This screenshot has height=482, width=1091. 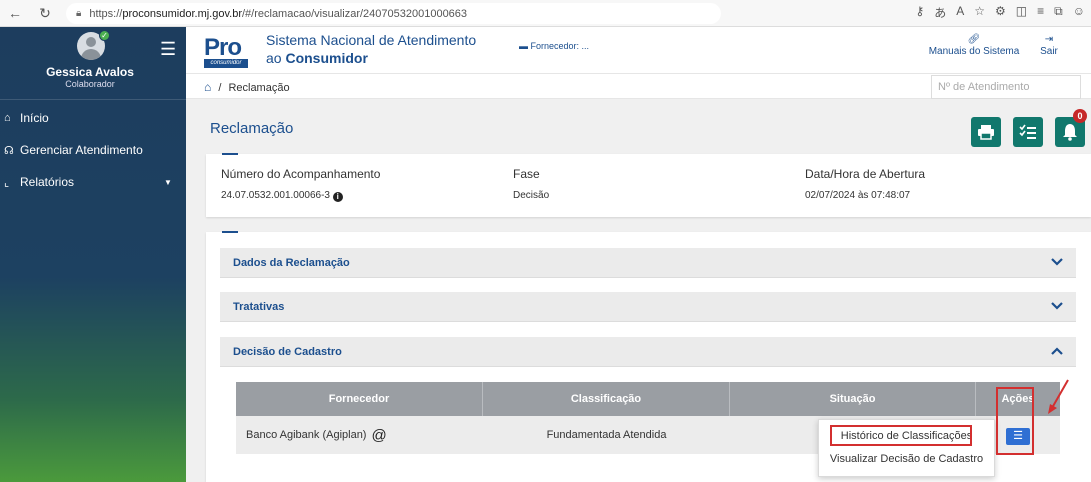 I want to click on checklist-icon, so click(x=1027, y=131).